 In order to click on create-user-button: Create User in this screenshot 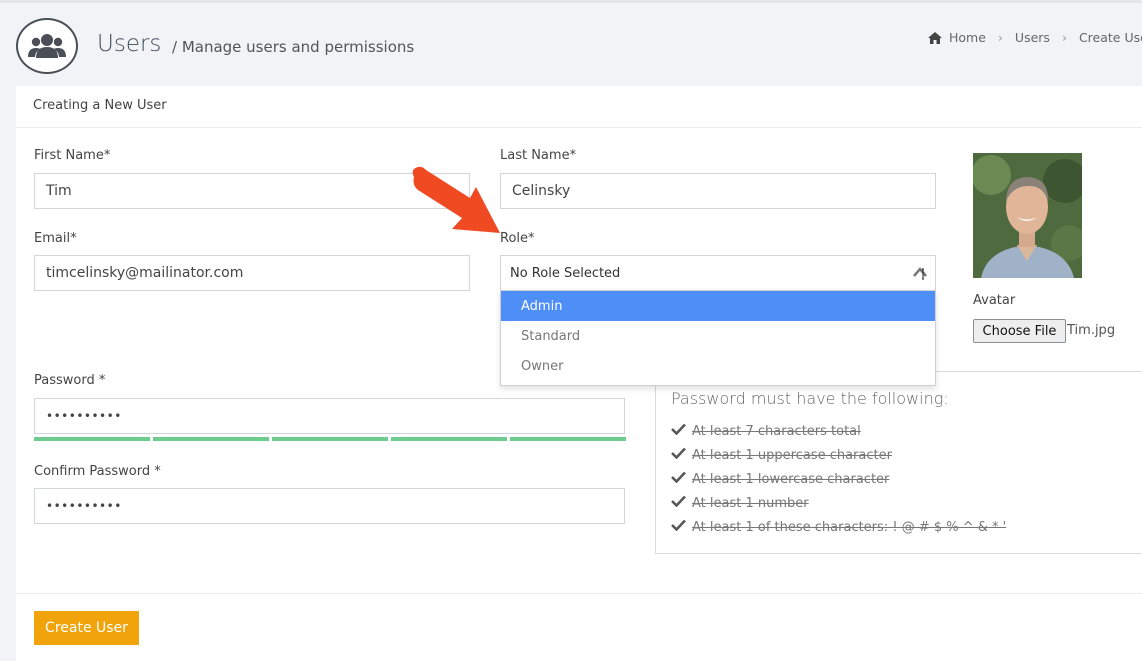, I will do `click(86, 628)`.